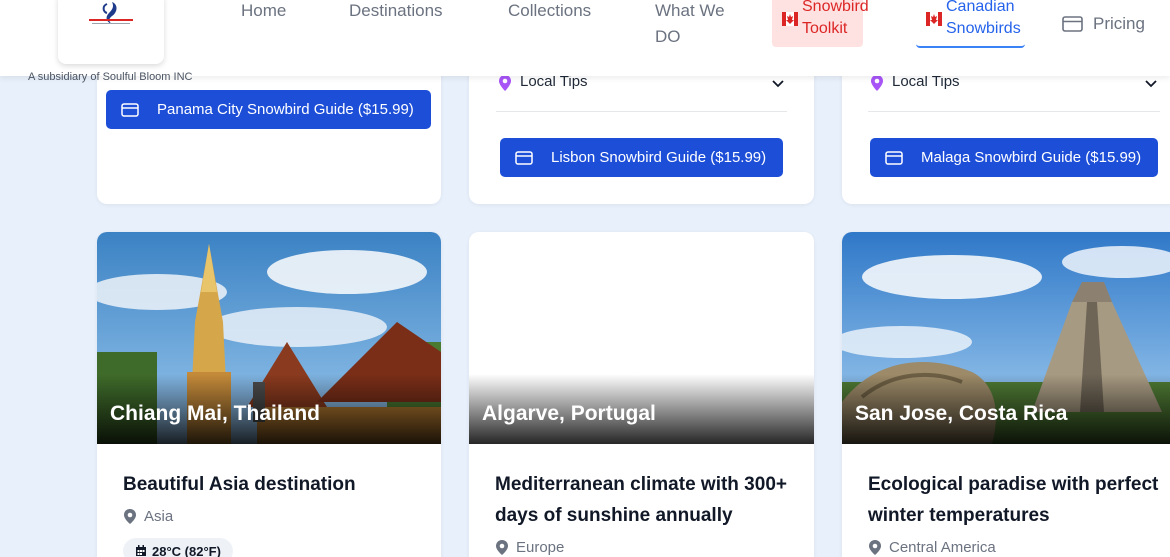 This screenshot has height=557, width=1170. I want to click on destination-name: San Jose, Costa Rica, so click(961, 413).